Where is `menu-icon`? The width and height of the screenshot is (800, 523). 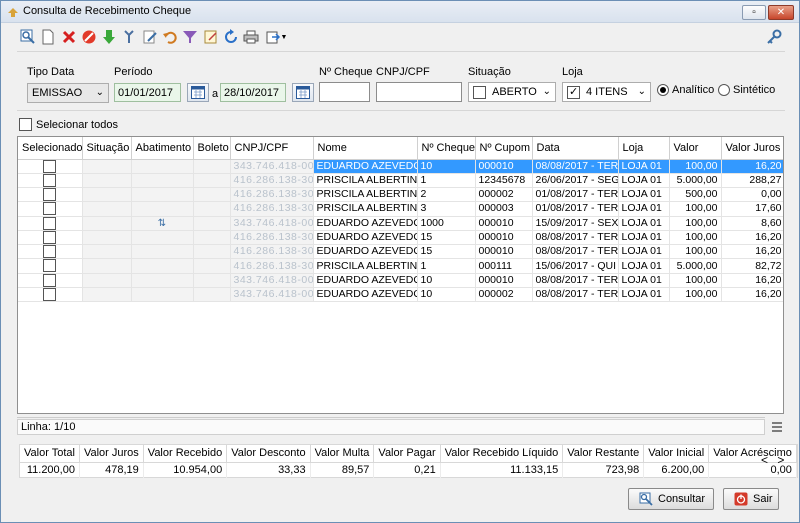 menu-icon is located at coordinates (777, 427).